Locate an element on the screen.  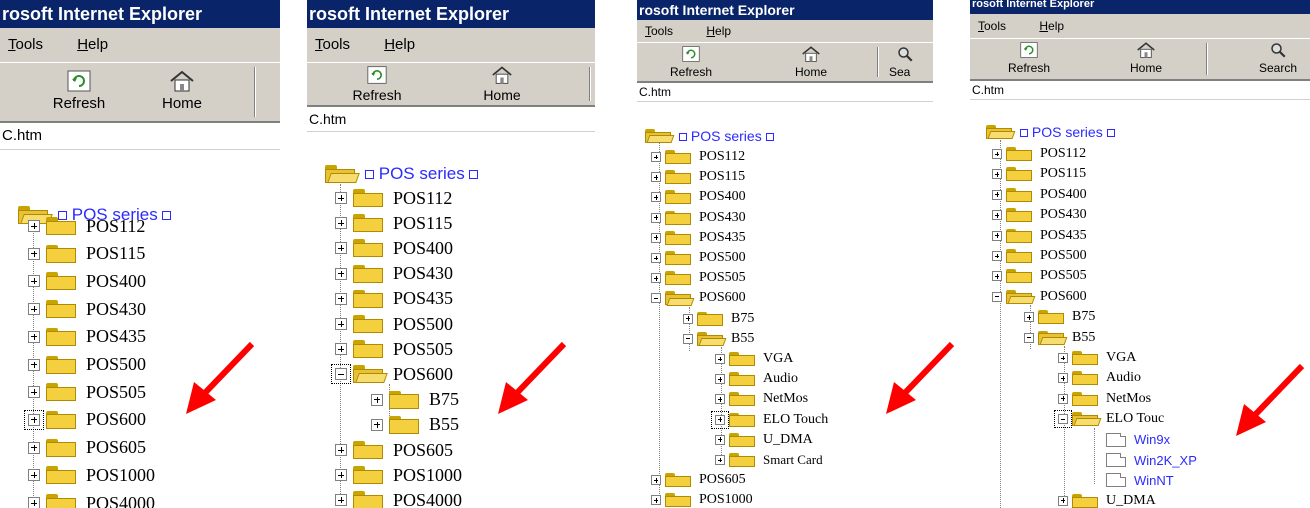
tree-leaf-link: Win9x is located at coordinates (1138, 440).